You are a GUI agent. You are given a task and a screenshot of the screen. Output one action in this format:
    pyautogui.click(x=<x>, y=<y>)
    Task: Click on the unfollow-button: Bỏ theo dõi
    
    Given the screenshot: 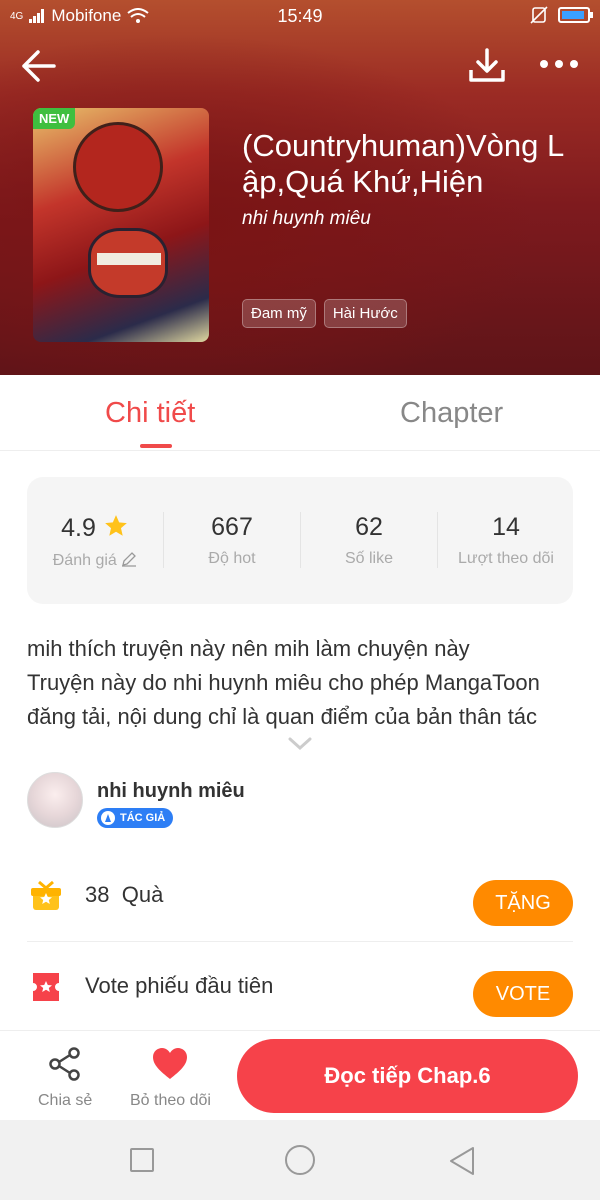 What is the action you would take?
    pyautogui.click(x=170, y=1078)
    